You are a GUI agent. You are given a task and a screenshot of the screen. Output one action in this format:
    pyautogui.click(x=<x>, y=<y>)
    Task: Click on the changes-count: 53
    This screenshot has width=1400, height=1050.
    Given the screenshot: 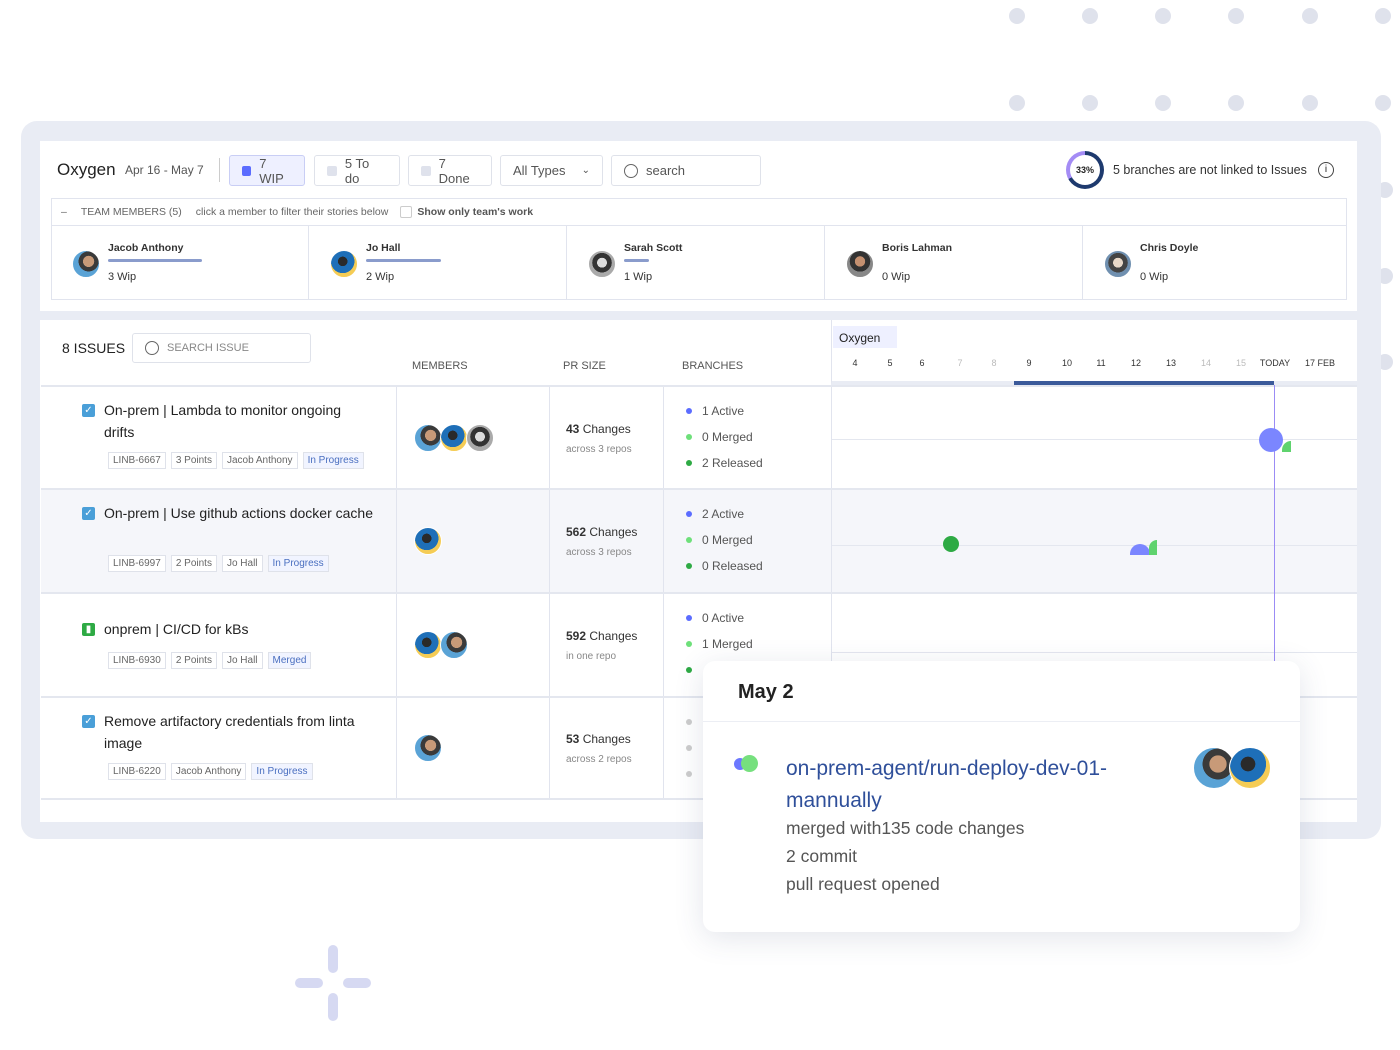 What is the action you would take?
    pyautogui.click(x=573, y=739)
    